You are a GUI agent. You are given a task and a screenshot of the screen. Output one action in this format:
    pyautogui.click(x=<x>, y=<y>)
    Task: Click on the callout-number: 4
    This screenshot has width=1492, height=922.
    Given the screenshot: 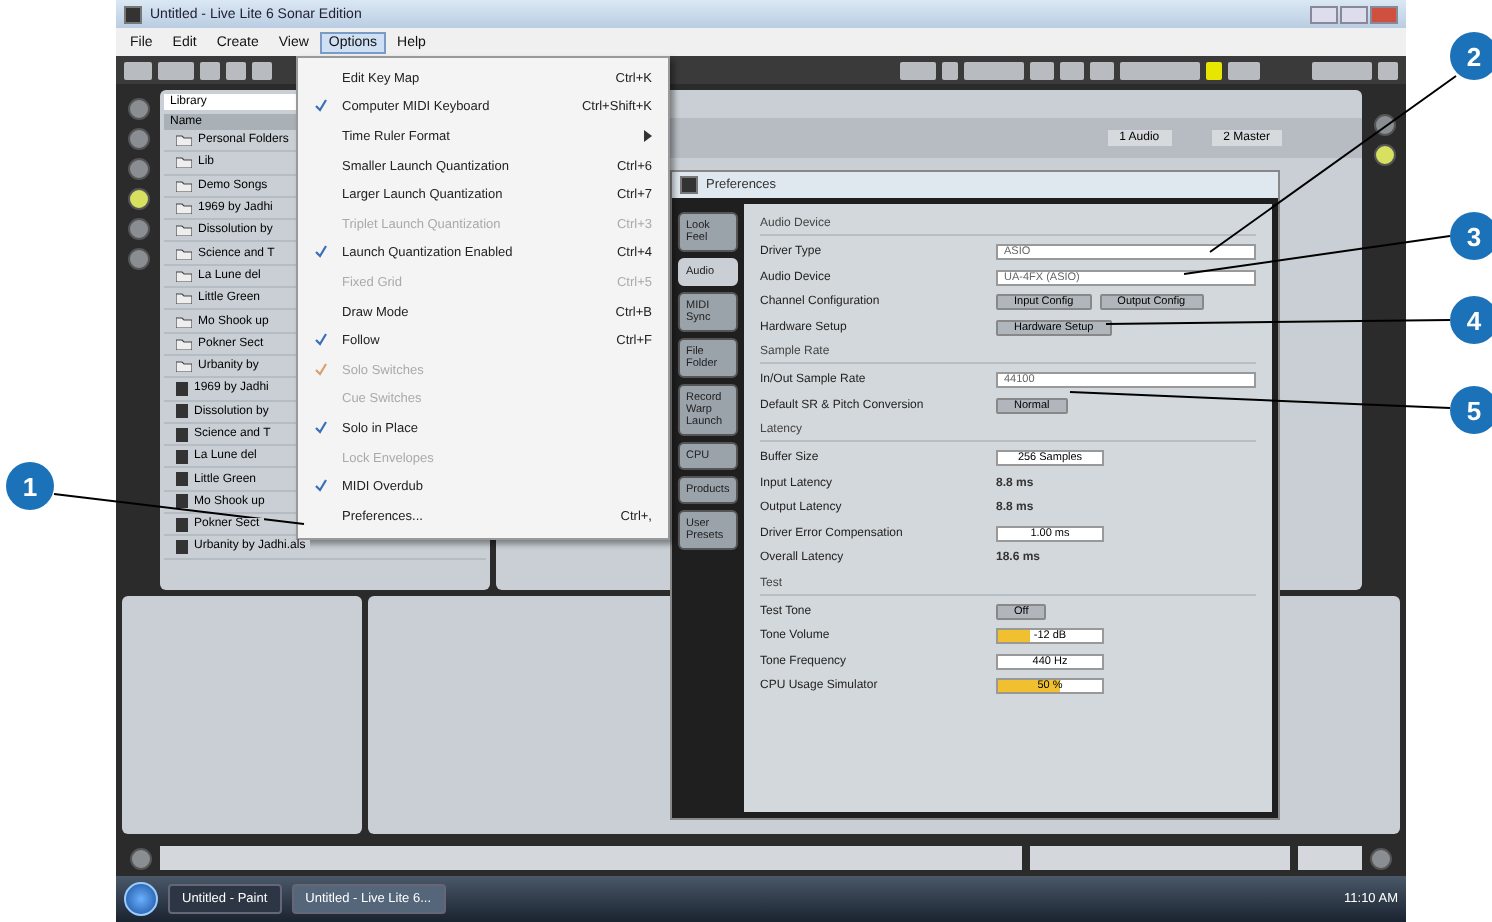 What is the action you would take?
    pyautogui.click(x=1471, y=320)
    